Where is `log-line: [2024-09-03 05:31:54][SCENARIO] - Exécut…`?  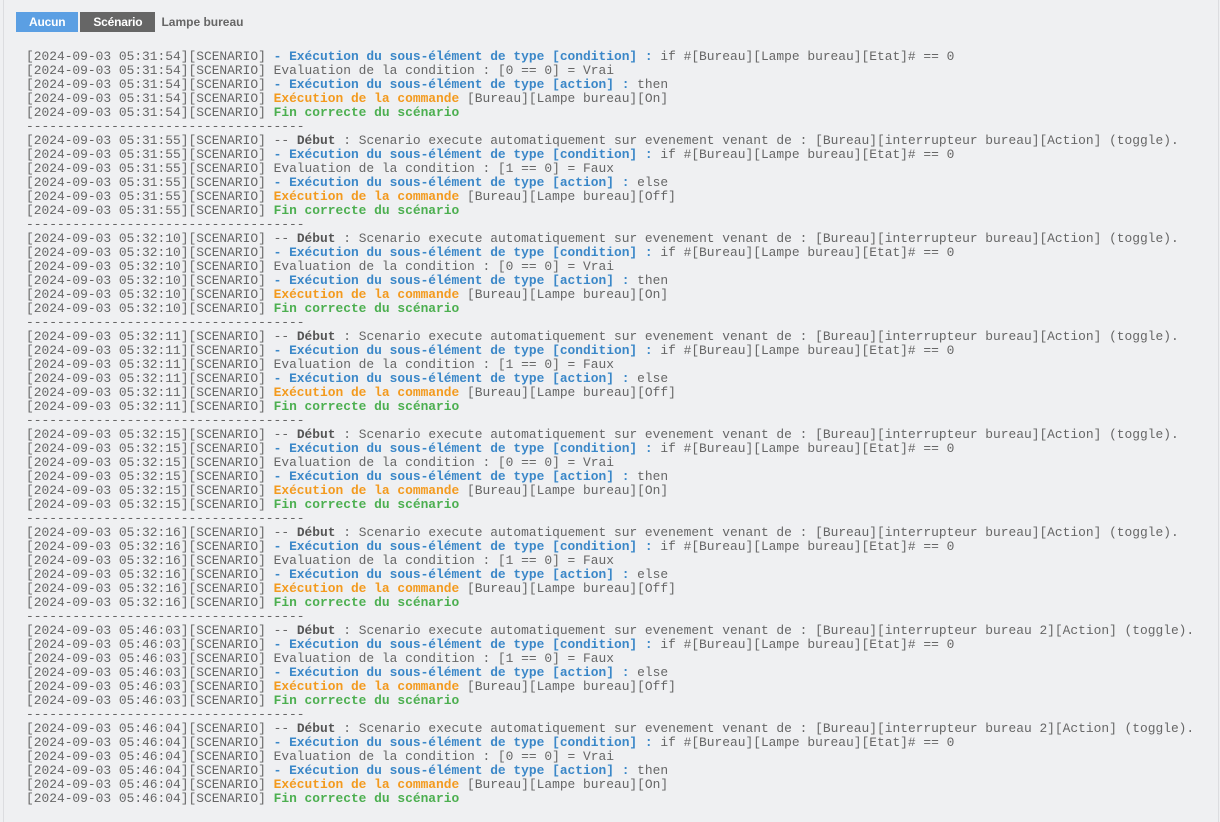
log-line: [2024-09-03 05:31:54][SCENARIO] - Exécut… is located at coordinates (347, 84).